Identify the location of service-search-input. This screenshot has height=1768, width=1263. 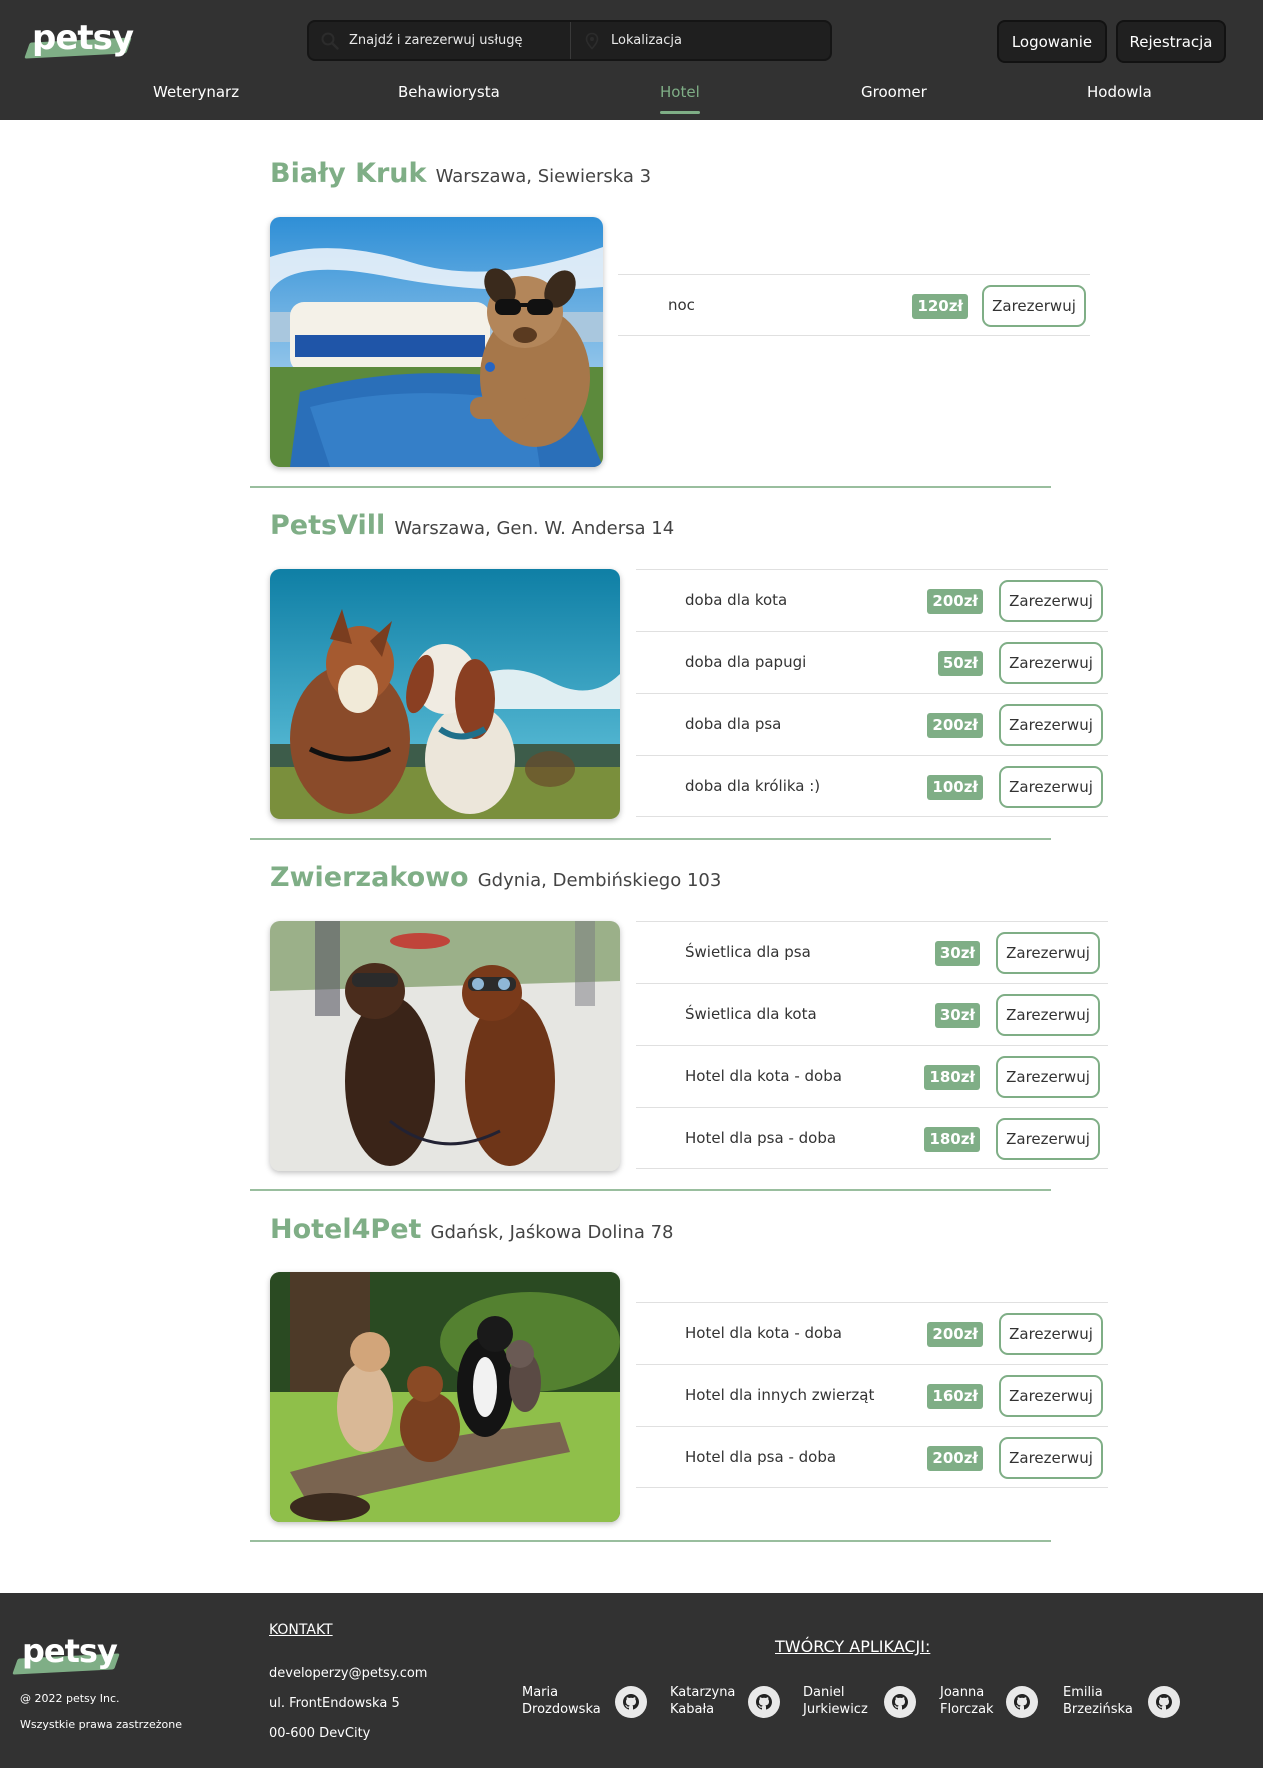
(439, 40).